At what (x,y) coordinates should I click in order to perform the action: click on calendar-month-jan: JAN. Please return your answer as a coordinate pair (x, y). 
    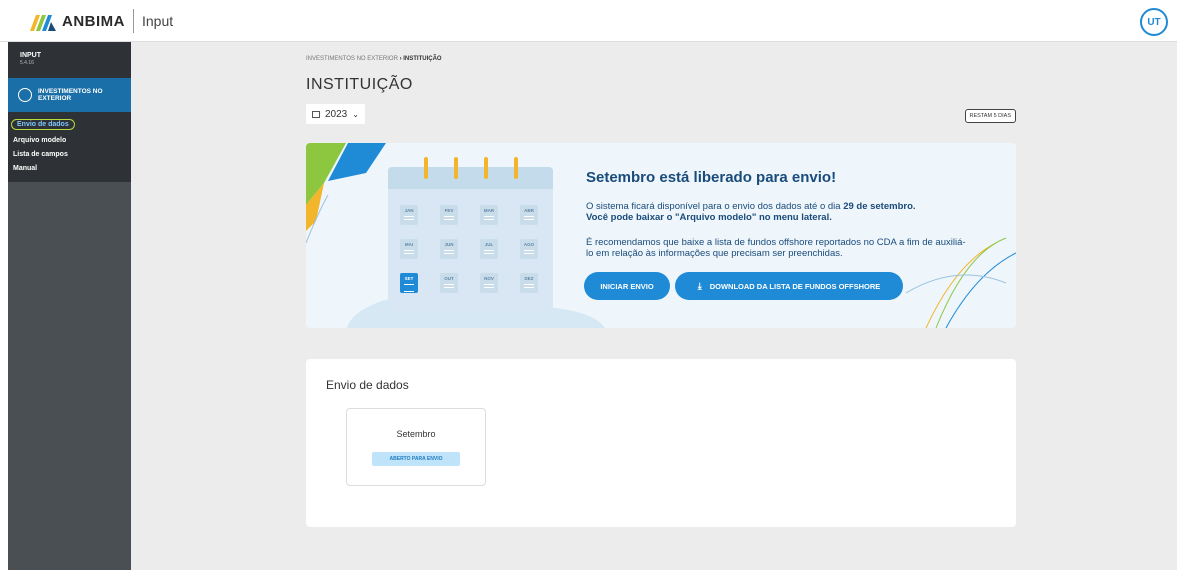
    Looking at the image, I should click on (409, 215).